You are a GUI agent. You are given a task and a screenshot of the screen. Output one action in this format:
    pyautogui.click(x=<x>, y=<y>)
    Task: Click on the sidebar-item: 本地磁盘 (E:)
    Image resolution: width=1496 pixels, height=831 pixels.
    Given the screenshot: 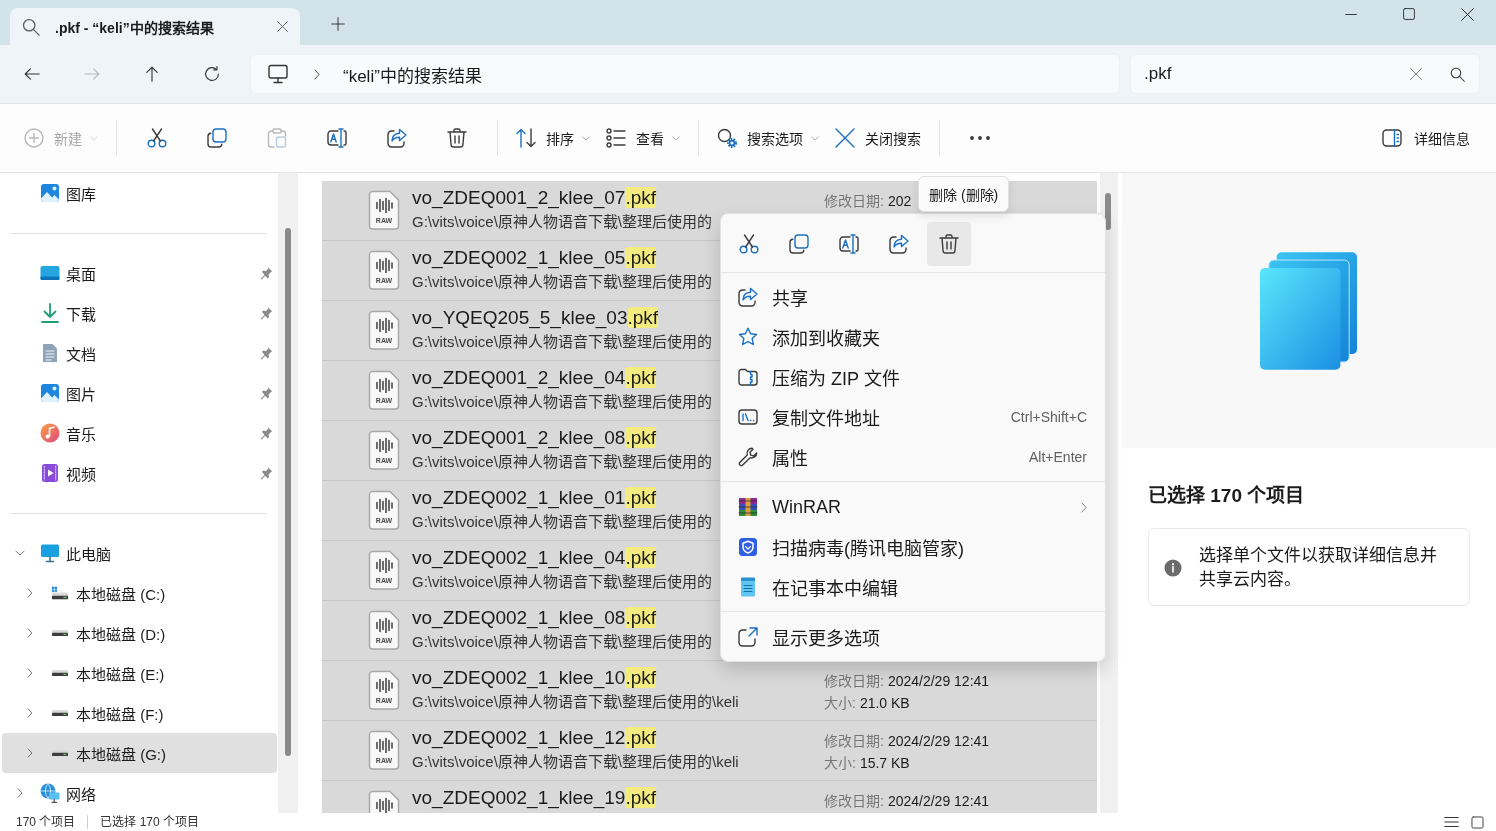 What is the action you would take?
    pyautogui.click(x=139, y=673)
    